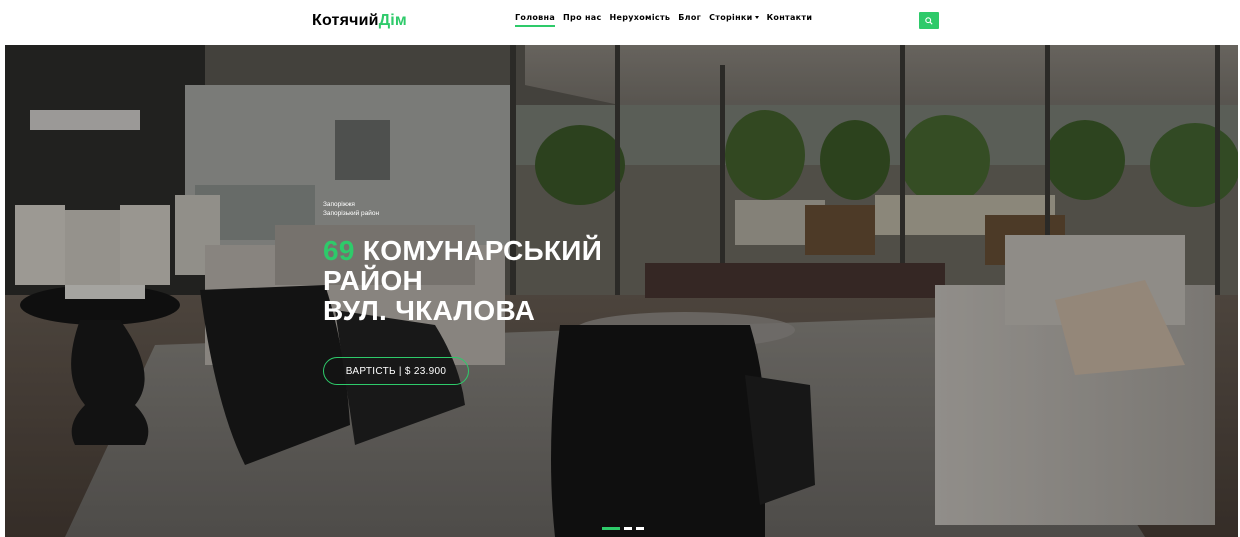 Image resolution: width=1240 pixels, height=537 pixels. What do you see at coordinates (462, 281) in the screenshot?
I see `hero-title: 69 КОМУНАРСЬКИЙ РАЙОН ВУЛ. ЧКАЛОВА` at bounding box center [462, 281].